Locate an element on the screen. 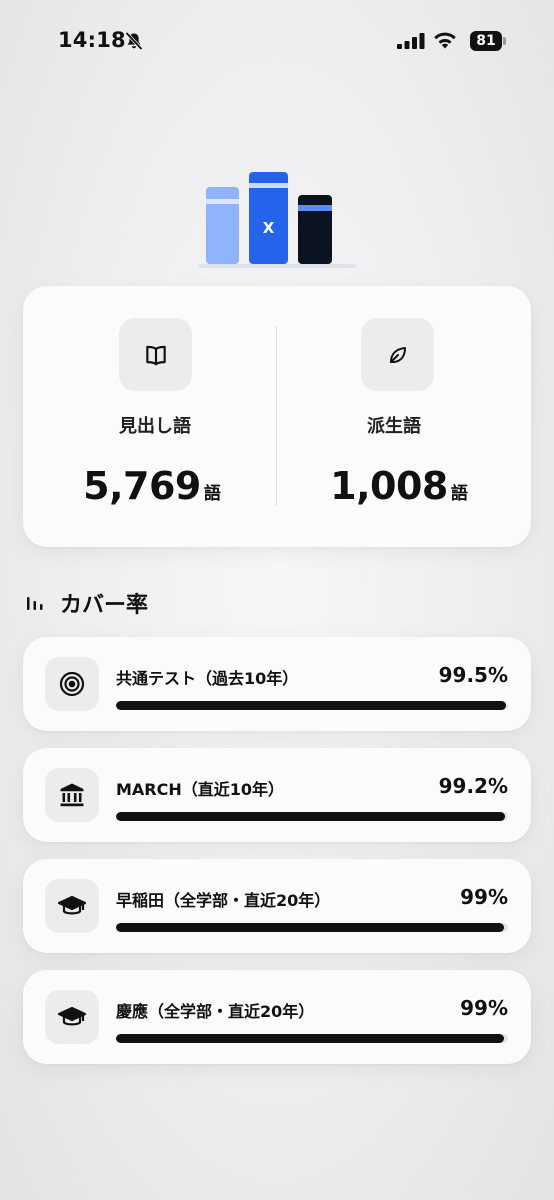  headwords-value: 5,769 語 is located at coordinates (152, 486).